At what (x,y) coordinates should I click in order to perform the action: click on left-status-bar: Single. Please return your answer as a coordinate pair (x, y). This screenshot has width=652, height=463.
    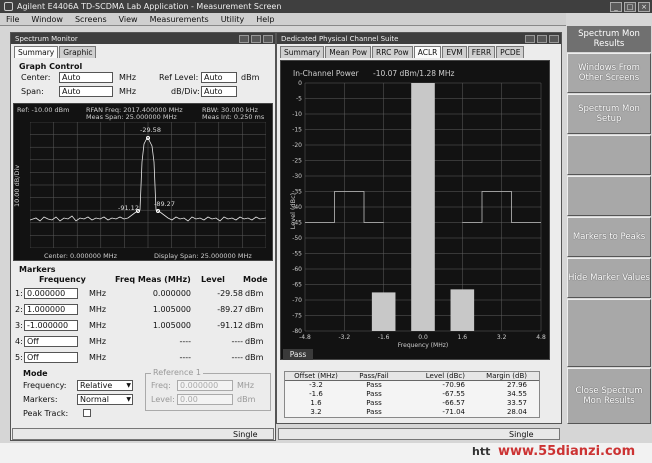
    Looking at the image, I should click on (143, 434).